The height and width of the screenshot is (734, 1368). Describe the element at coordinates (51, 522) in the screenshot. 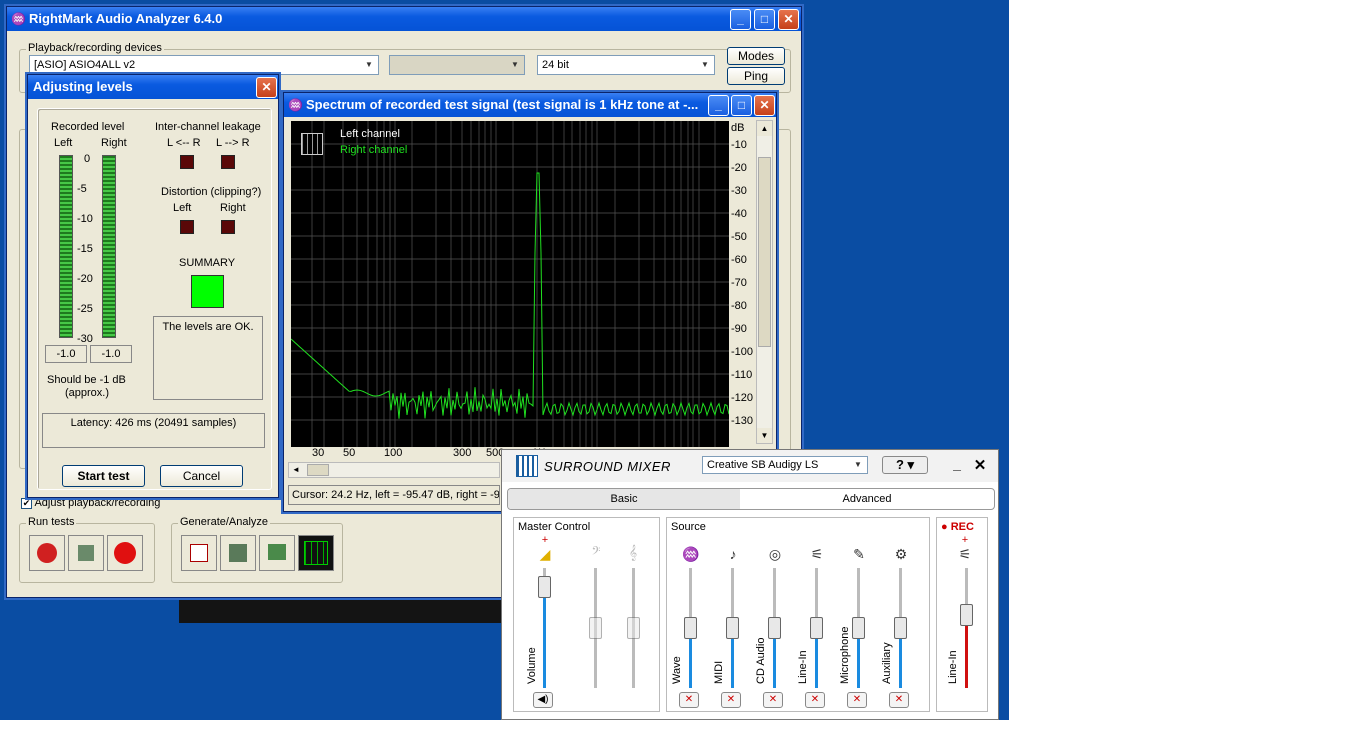

I see `run-tests-label: Run tests` at that location.